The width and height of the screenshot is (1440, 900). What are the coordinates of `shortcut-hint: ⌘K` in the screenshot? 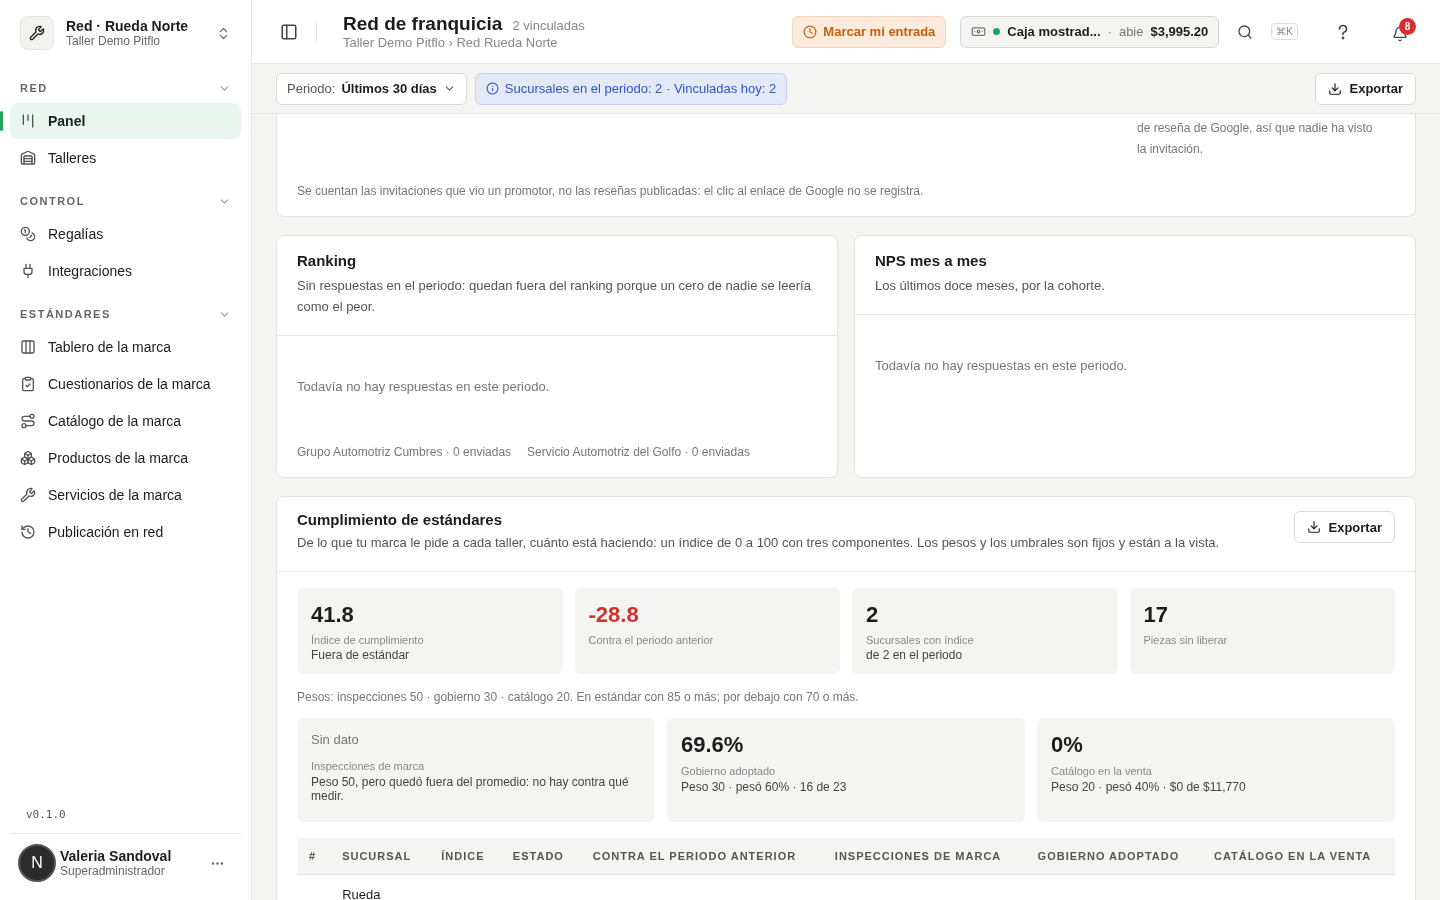 It's located at (1284, 31).